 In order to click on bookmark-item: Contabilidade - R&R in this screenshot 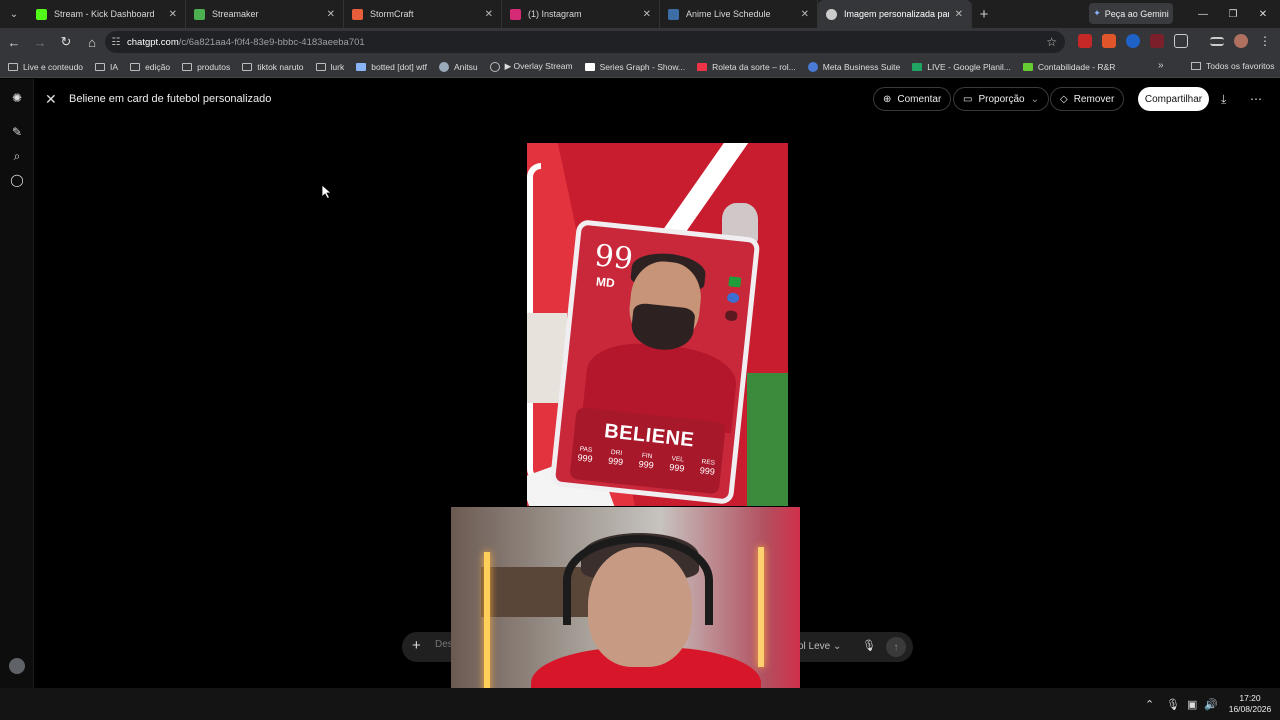, I will do `click(1069, 66)`.